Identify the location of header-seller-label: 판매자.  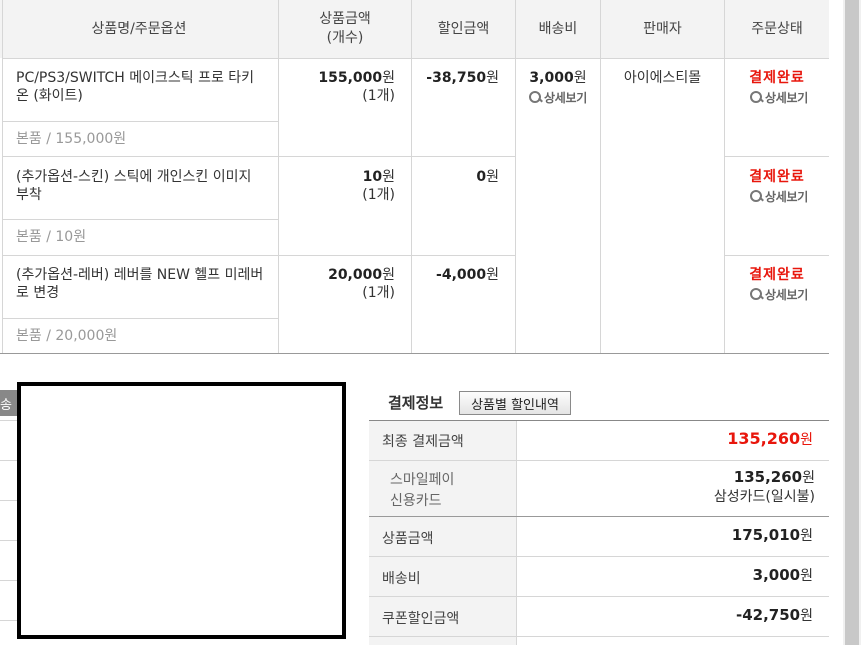
(662, 28).